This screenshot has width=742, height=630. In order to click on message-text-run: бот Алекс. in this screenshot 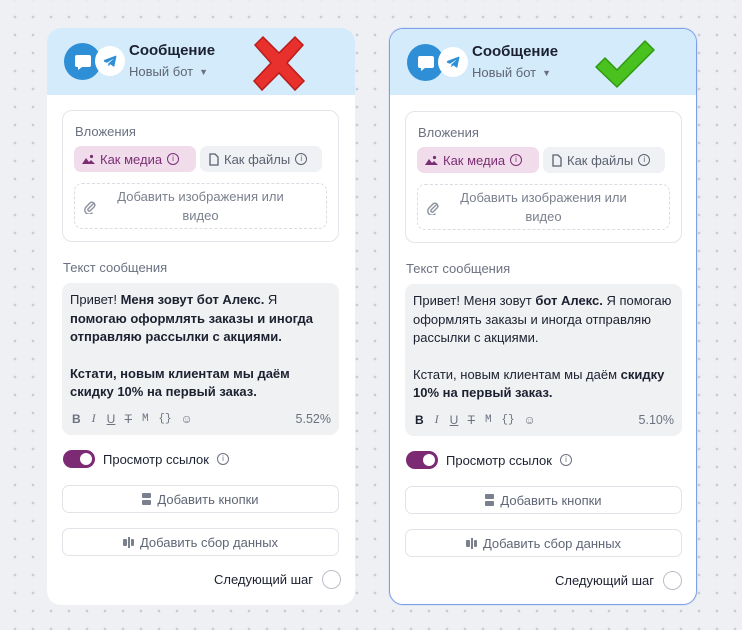, I will do `click(569, 300)`.